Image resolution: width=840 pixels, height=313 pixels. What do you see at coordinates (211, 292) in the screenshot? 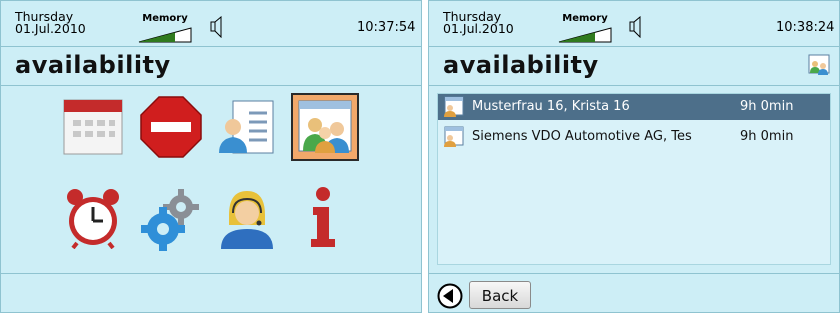
I see `bottom-bar` at bounding box center [211, 292].